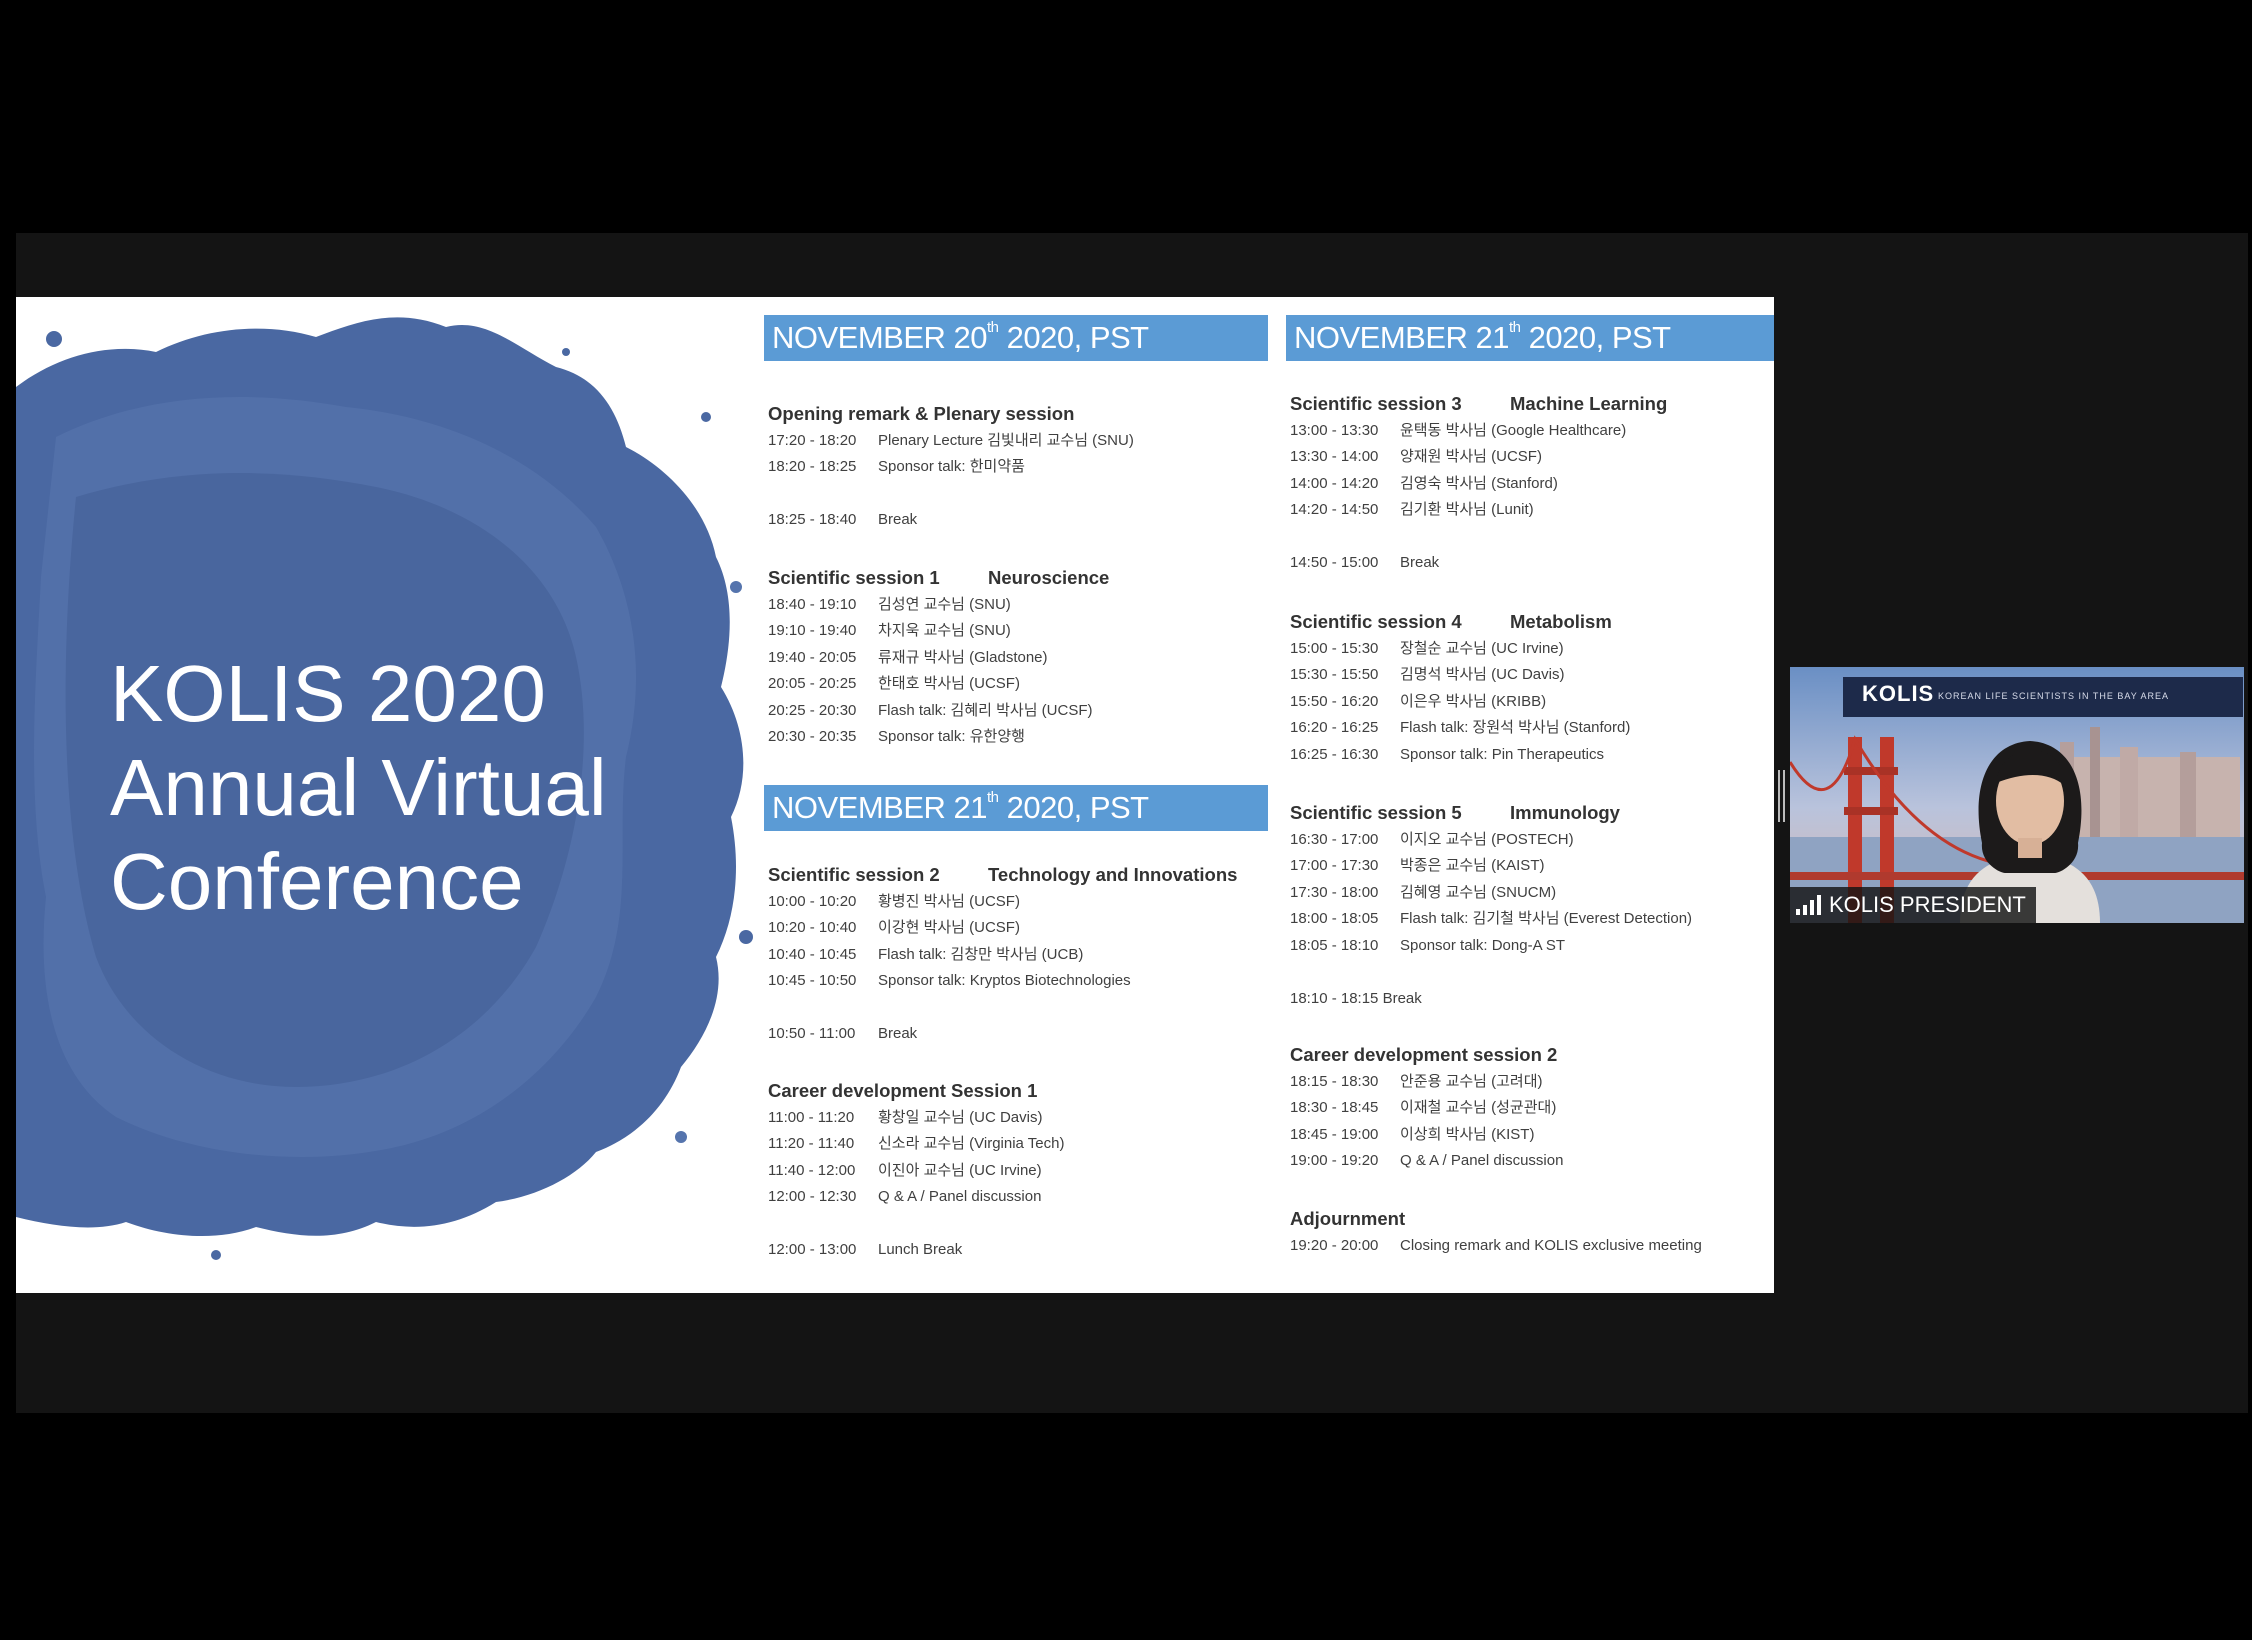 The width and height of the screenshot is (2252, 1640). I want to click on participant-name-label: KOLIS PRESIDENT, so click(1913, 905).